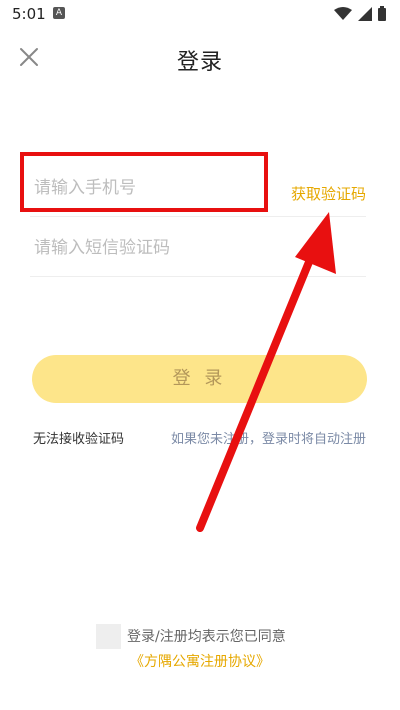 This screenshot has height=710, width=400. Describe the element at coordinates (199, 379) in the screenshot. I see `login-button: 登 录` at that location.